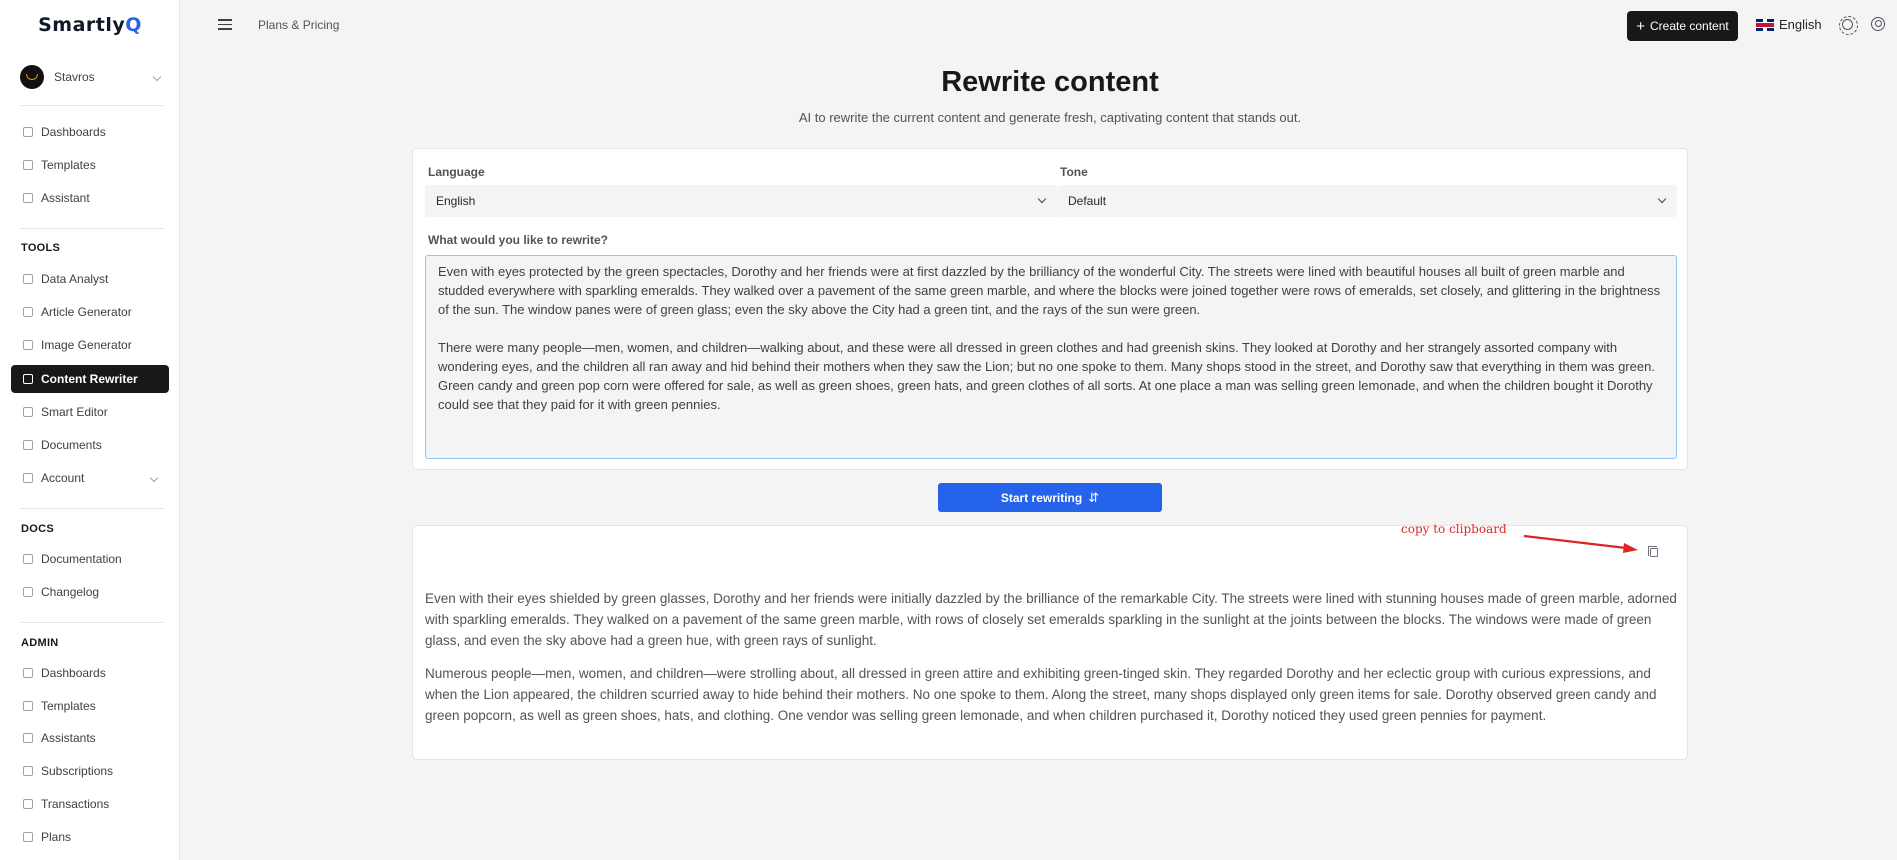 The height and width of the screenshot is (860, 1897). Describe the element at coordinates (90, 837) in the screenshot. I see `sidebar-item-admin-plans: Plans` at that location.